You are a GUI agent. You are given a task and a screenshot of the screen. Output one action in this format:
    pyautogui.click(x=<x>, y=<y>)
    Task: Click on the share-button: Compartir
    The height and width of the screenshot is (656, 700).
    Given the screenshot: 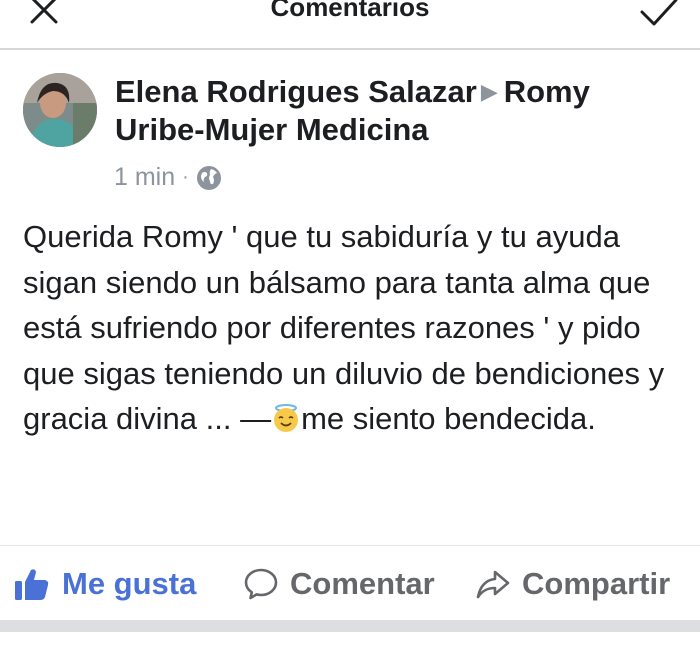 What is the action you would take?
    pyautogui.click(x=573, y=584)
    